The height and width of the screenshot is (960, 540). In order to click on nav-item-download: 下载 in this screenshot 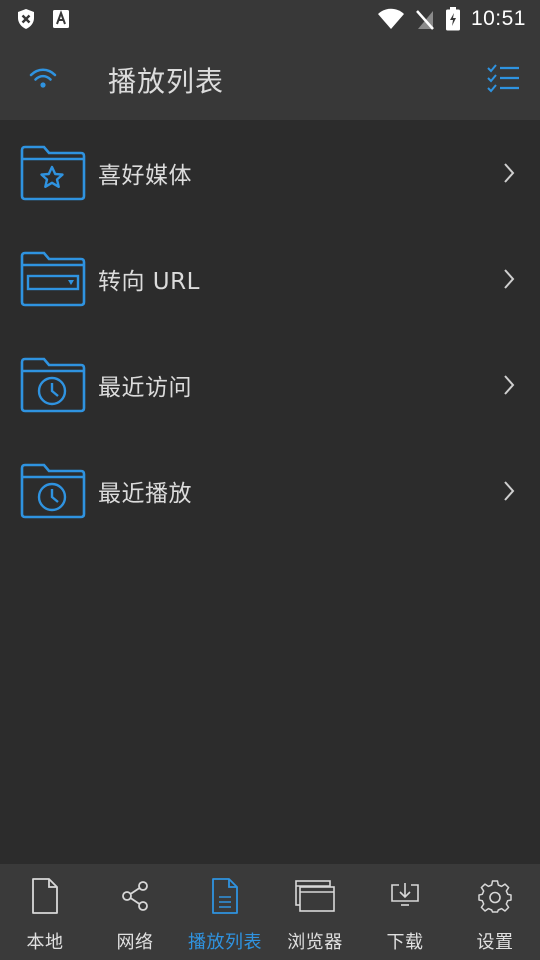, I will do `click(405, 912)`.